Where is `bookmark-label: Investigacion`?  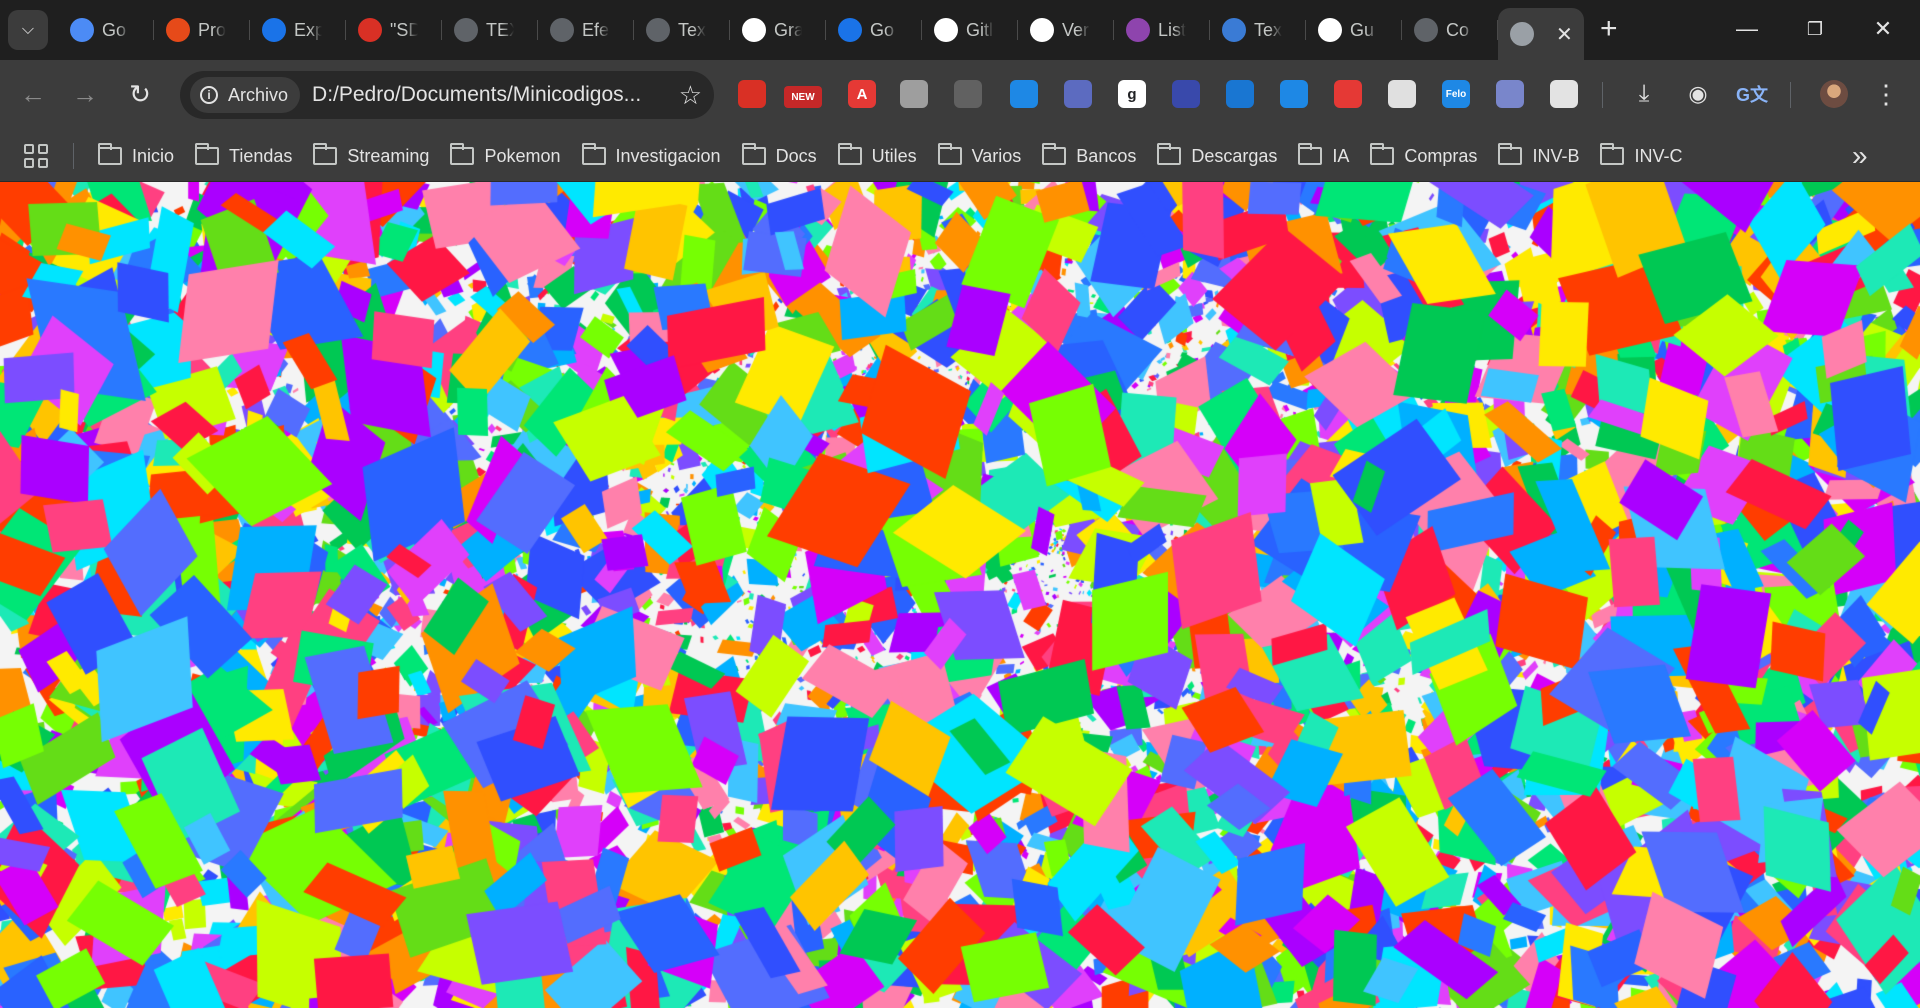 bookmark-label: Investigacion is located at coordinates (668, 155).